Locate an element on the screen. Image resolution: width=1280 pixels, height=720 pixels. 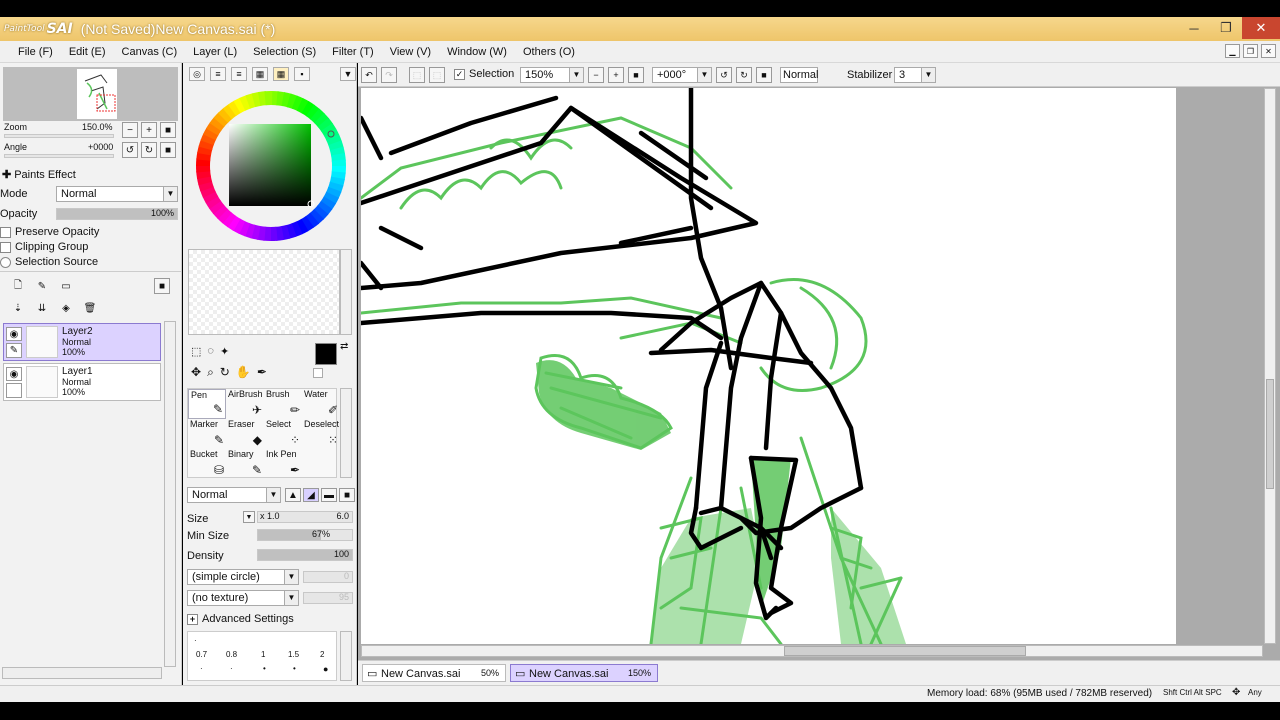
rgb-slider-tab-icon: ≡ is located at coordinates (218, 74).